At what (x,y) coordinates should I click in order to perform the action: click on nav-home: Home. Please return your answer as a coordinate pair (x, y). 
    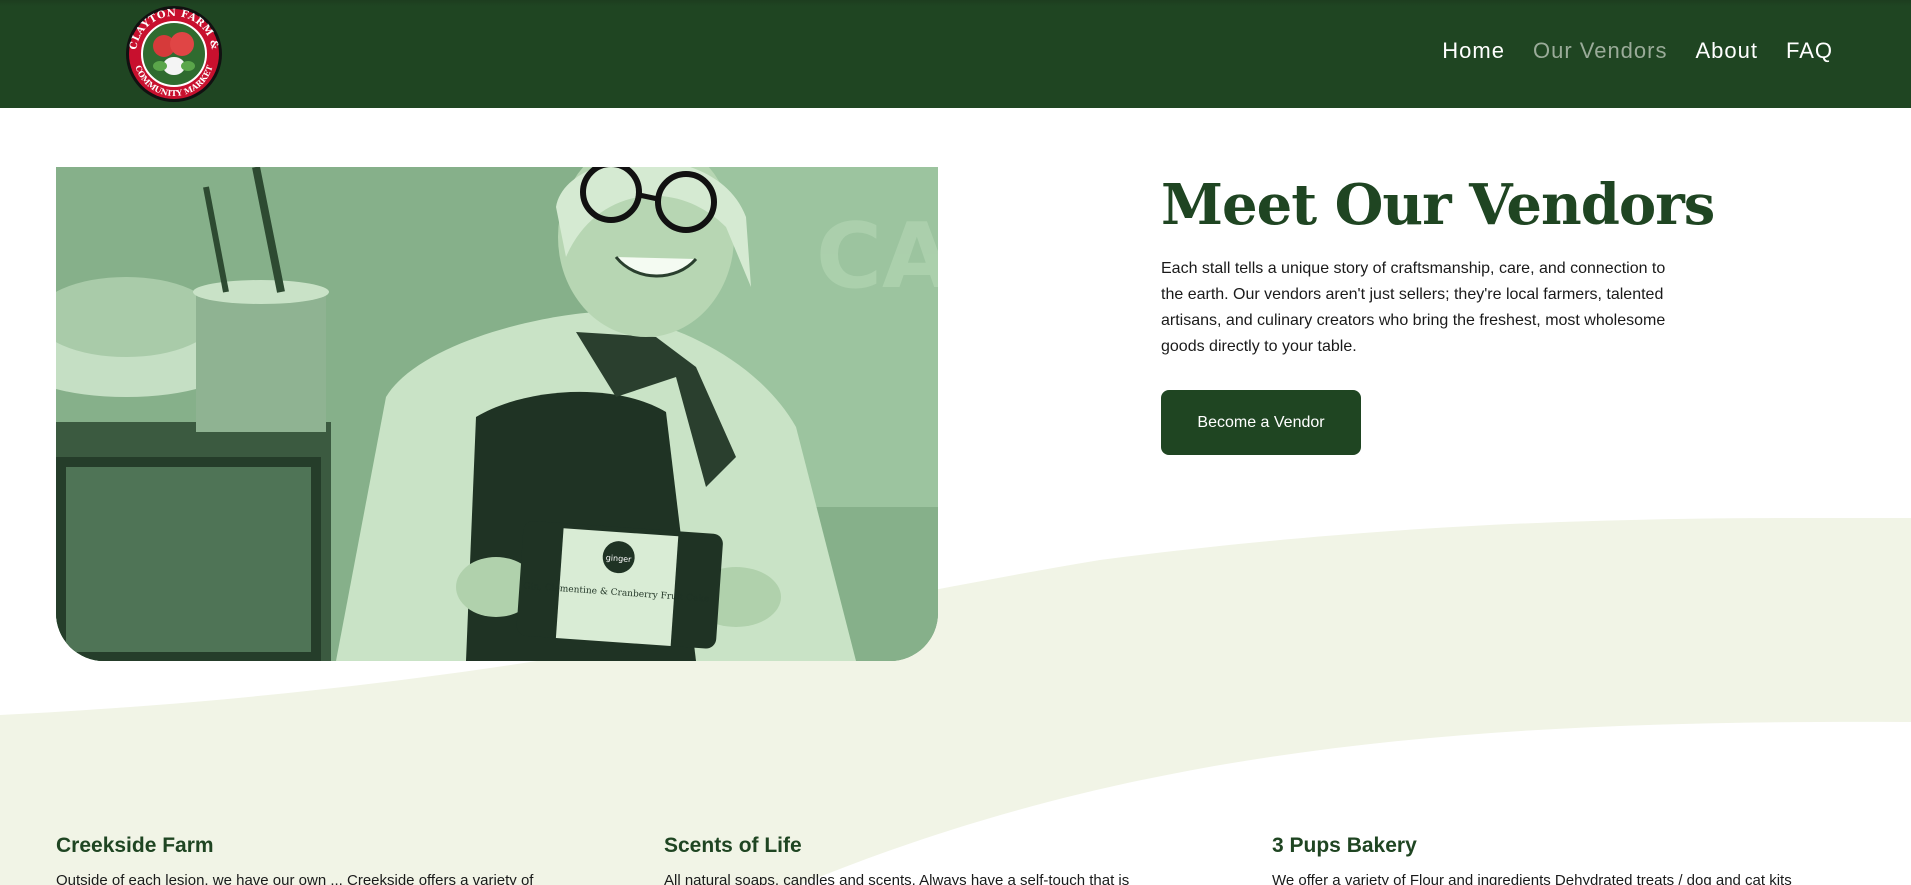
    Looking at the image, I should click on (1473, 51).